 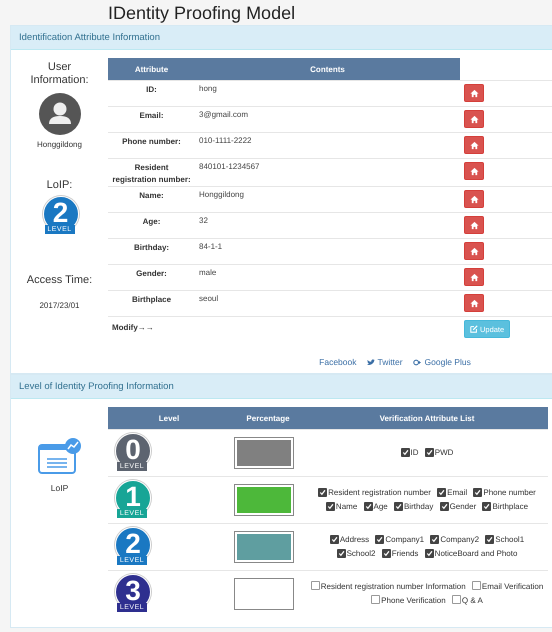 I want to click on attribute-label: Birthday:, so click(x=152, y=247).